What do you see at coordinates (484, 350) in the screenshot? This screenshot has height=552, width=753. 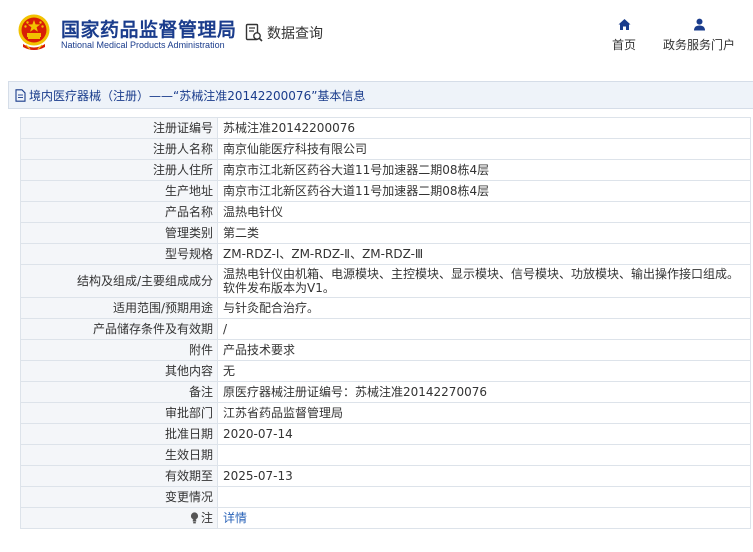 I see `field-value: 产品技术要求` at bounding box center [484, 350].